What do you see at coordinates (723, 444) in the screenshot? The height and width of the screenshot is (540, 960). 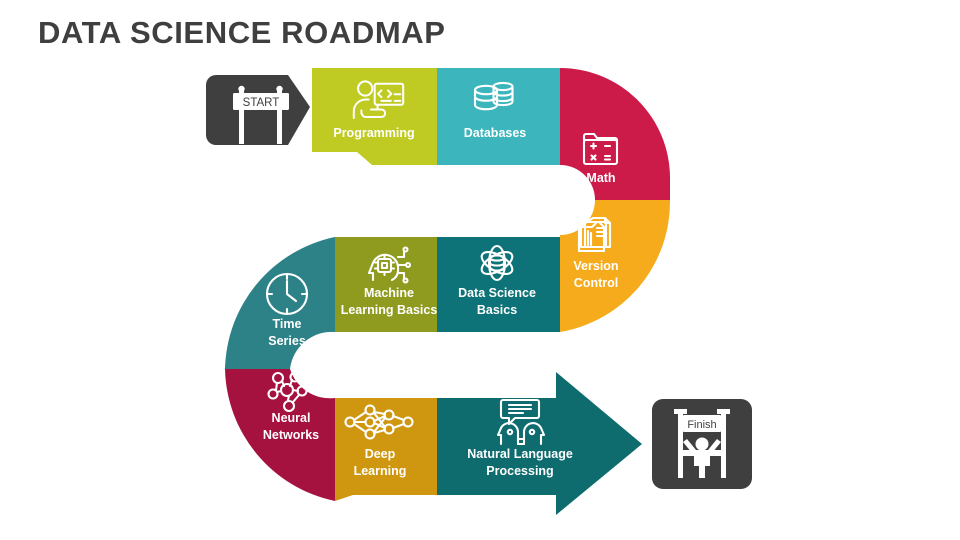 I see `finish-post-right` at bounding box center [723, 444].